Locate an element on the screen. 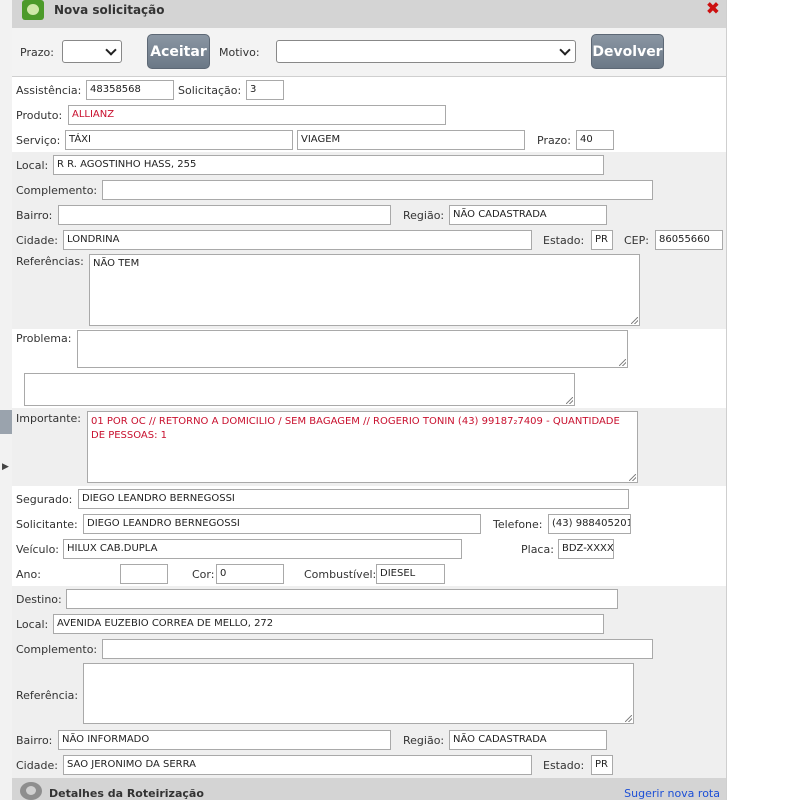 This screenshot has width=800, height=800. solicitacao-field: 3 is located at coordinates (265, 90).